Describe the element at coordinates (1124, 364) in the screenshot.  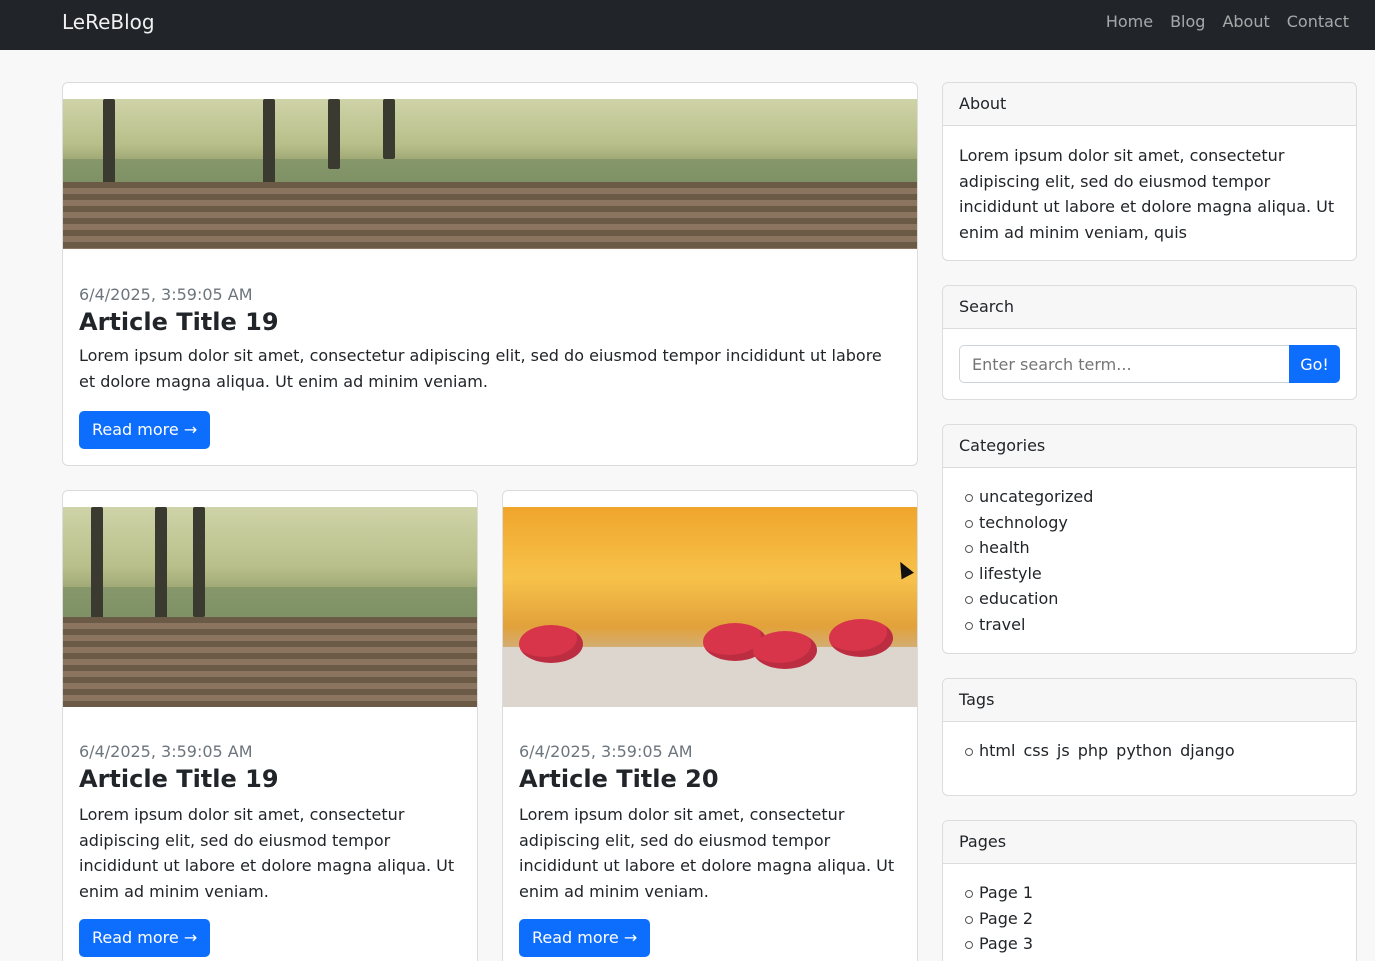
I see `search-input` at that location.